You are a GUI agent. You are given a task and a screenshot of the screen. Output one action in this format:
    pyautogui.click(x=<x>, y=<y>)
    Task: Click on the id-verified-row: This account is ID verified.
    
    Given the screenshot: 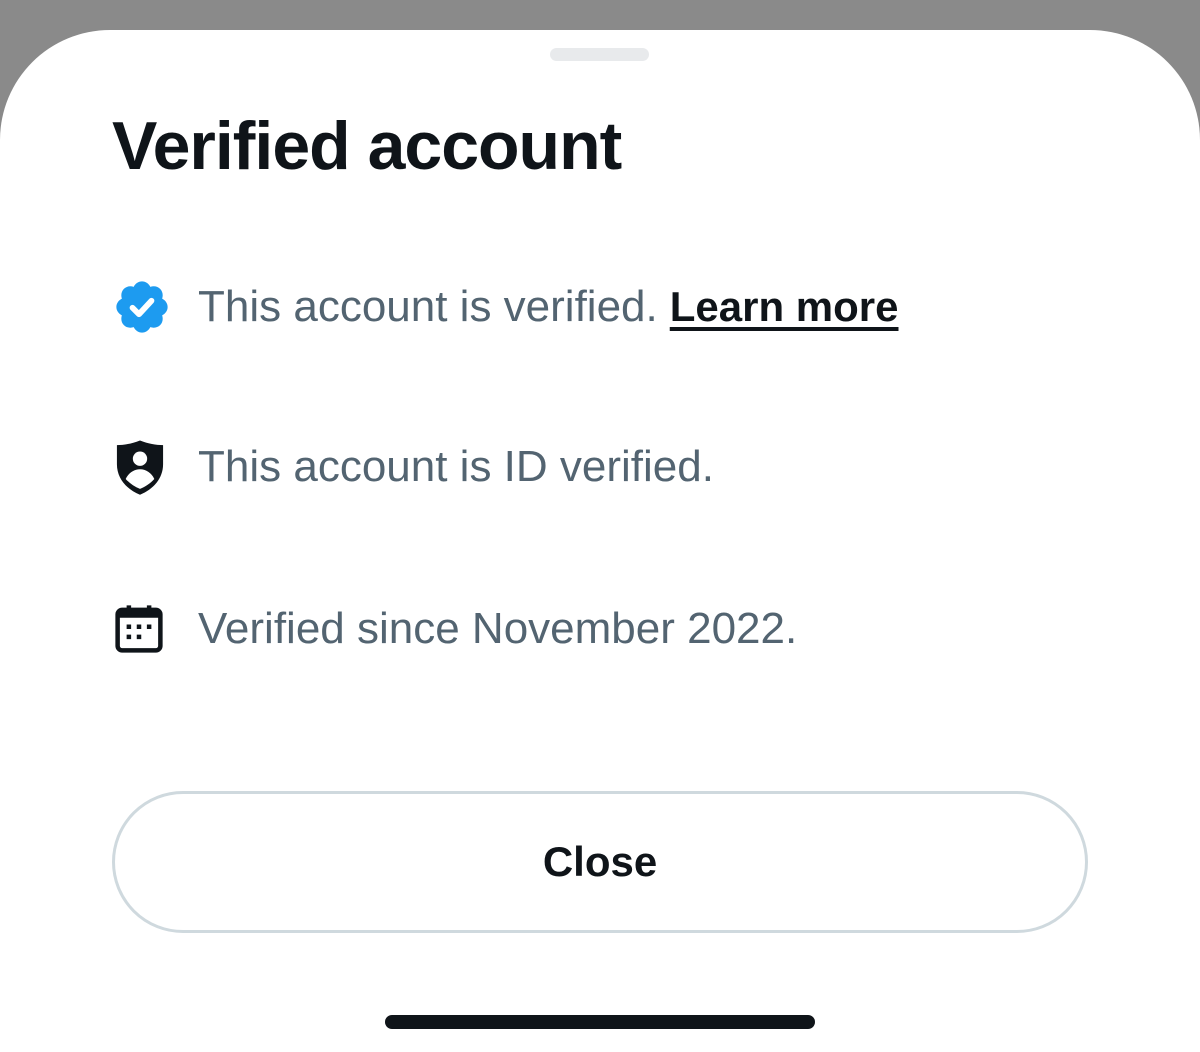 What is the action you would take?
    pyautogui.click(x=413, y=467)
    